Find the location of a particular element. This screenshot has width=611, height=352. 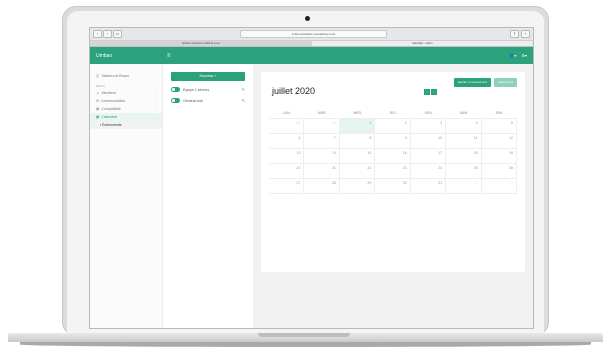

sidebar-item-dashboard: ◫ Tableau de Board is located at coordinates (126, 76).